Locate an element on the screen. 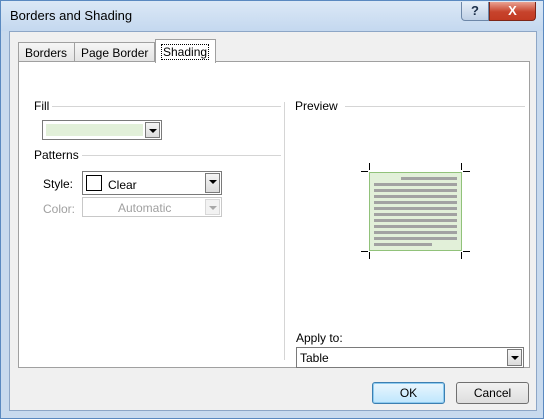 The image size is (544, 419). close-button: X is located at coordinates (512, 11).